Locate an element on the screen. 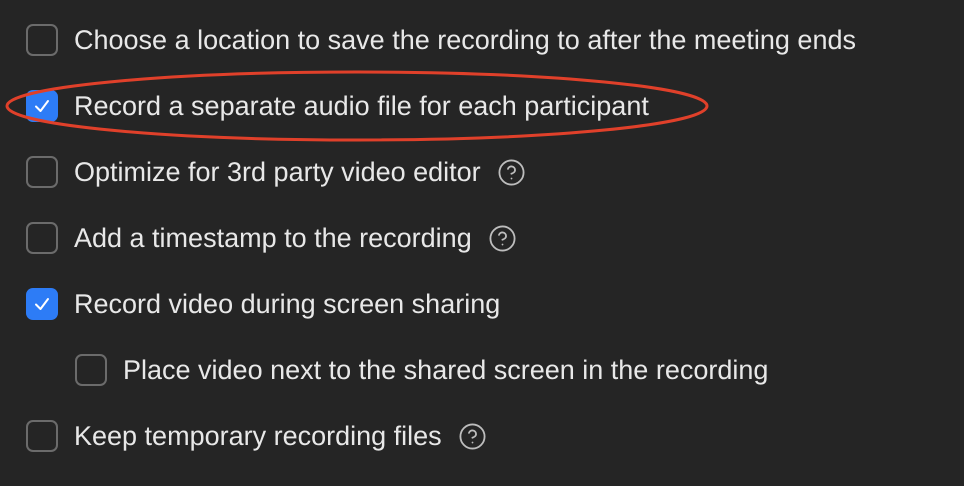  option-label: Add a timestamp to the recording is located at coordinates (273, 238).